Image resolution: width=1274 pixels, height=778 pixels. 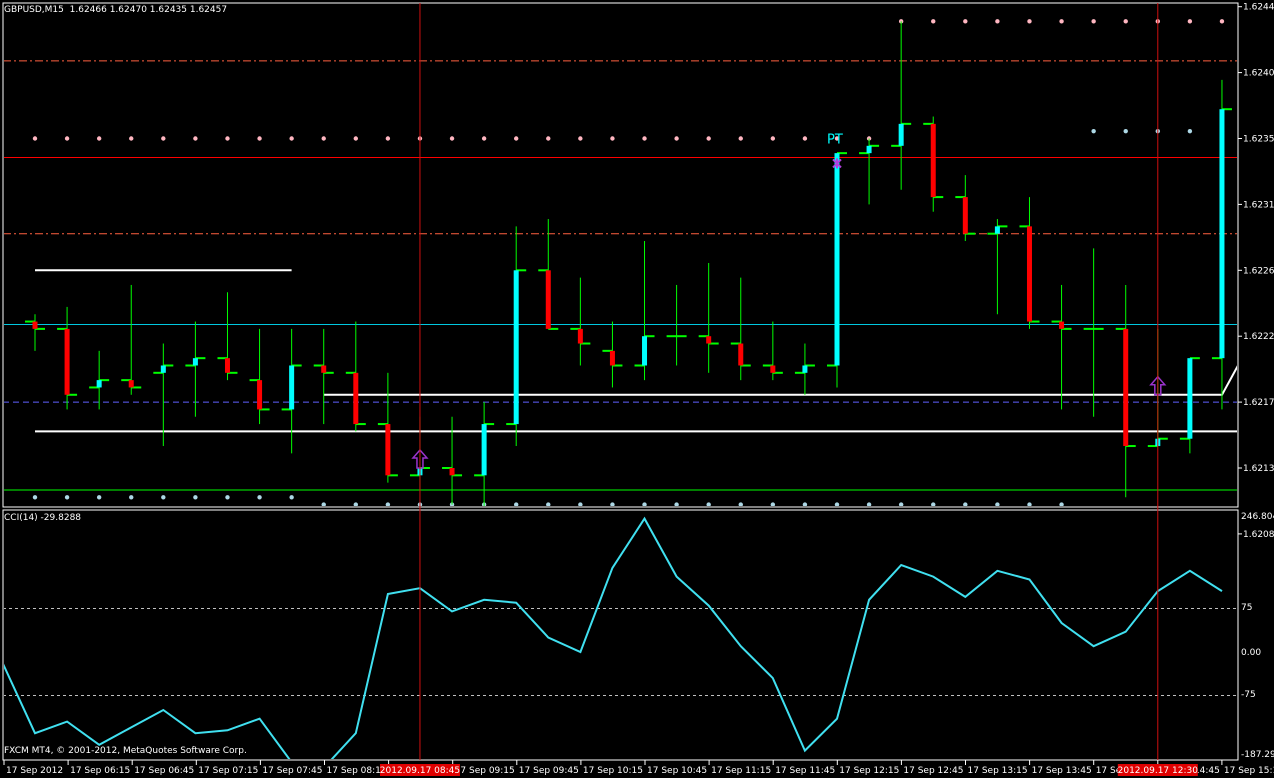 I want to click on time-axis-label: 17 Sep 09:45, so click(x=549, y=771).